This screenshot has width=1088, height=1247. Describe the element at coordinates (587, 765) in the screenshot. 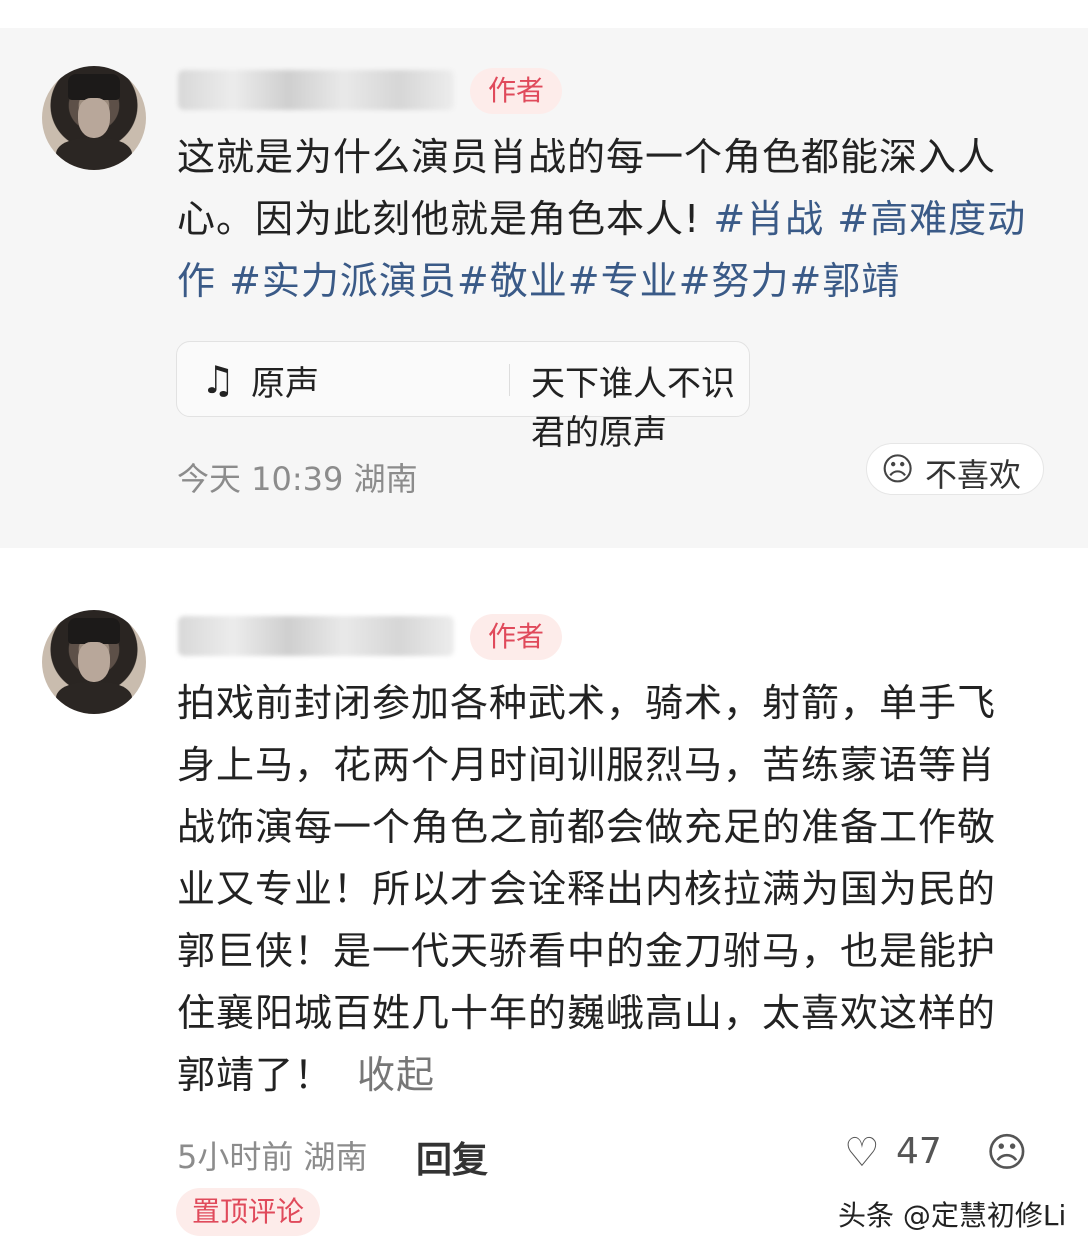

I see `comment-line: 身上马，花两个月时间训服烈马，苦练蒙语等肖` at that location.